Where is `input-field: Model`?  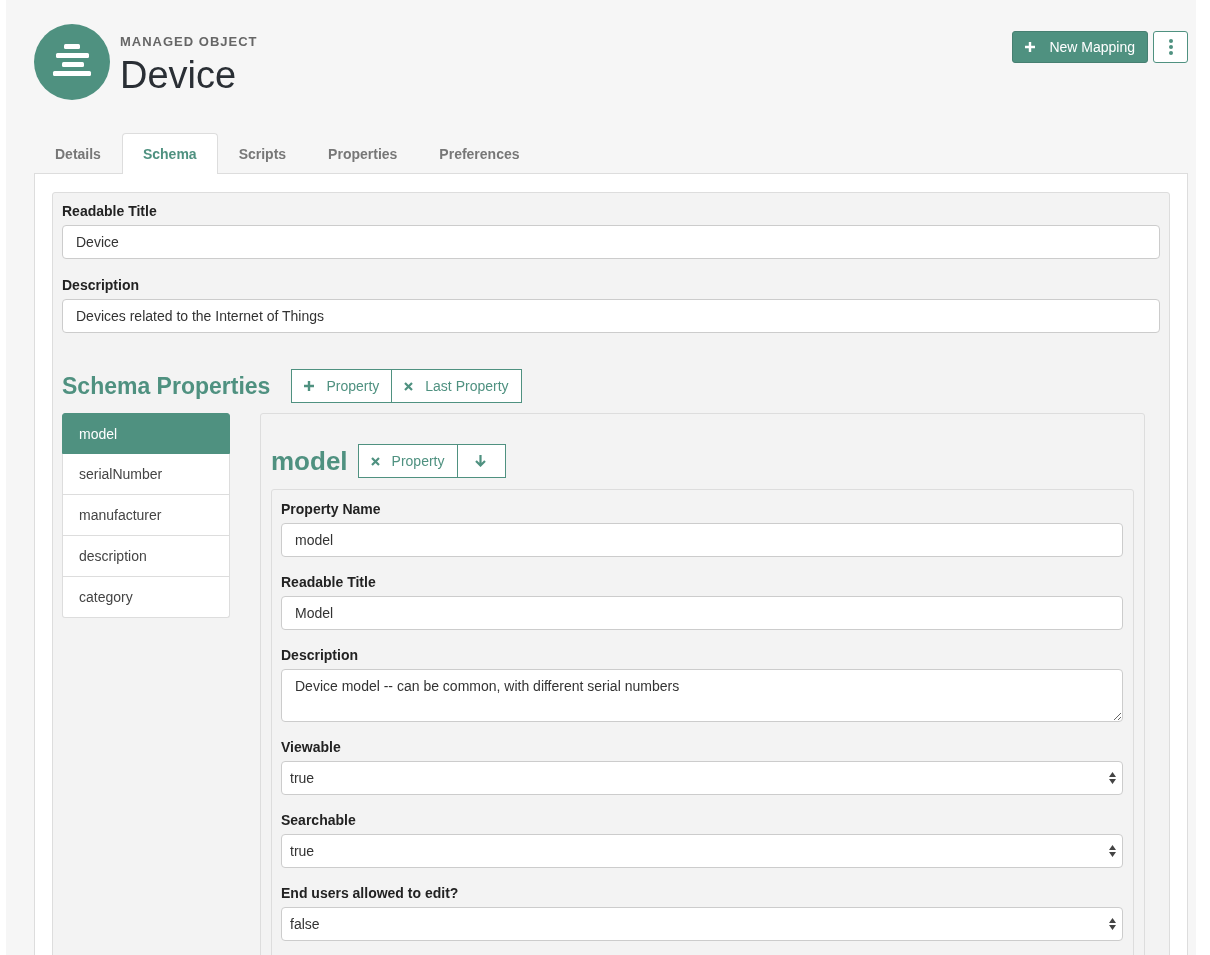
input-field: Model is located at coordinates (702, 613).